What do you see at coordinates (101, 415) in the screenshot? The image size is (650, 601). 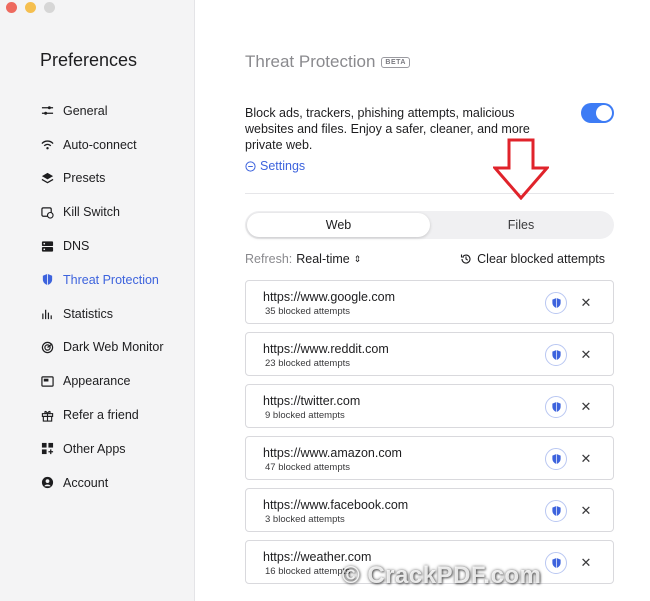 I see `sidebar-item-label: Refer a friend` at bounding box center [101, 415].